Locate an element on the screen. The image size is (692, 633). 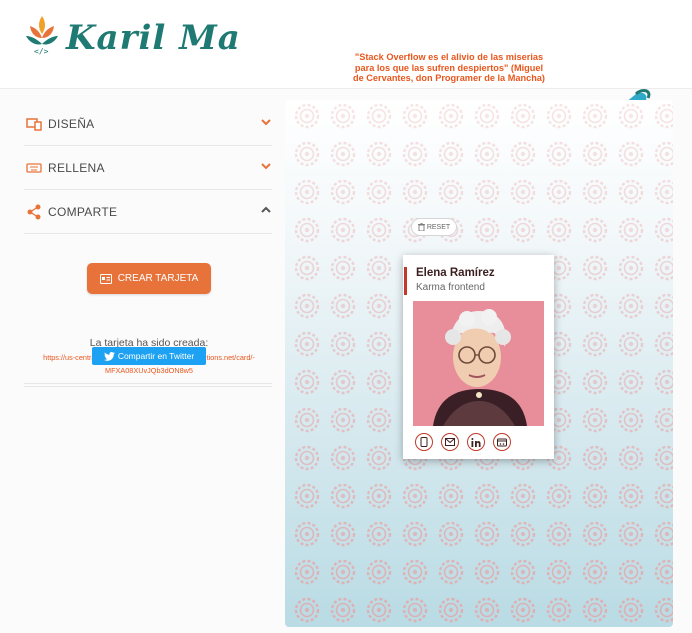
social-links is located at coordinates (463, 442).